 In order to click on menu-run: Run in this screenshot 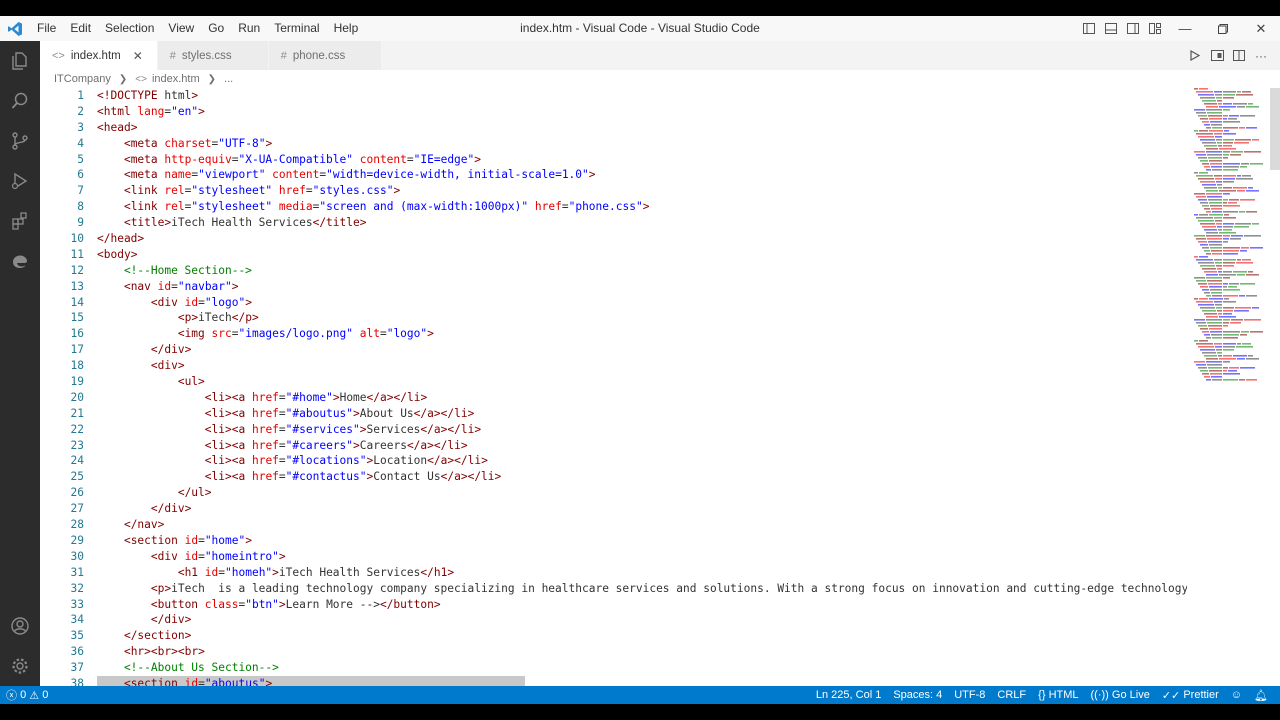, I will do `click(249, 28)`.